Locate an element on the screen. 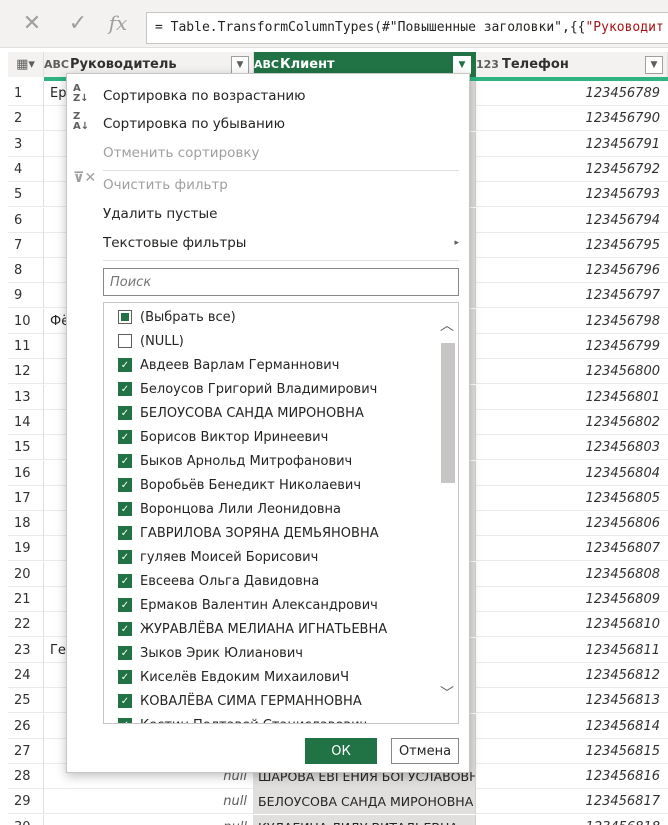 Image resolution: width=668 pixels, height=825 pixels. cell-telefon: 123456797 is located at coordinates (572, 295).